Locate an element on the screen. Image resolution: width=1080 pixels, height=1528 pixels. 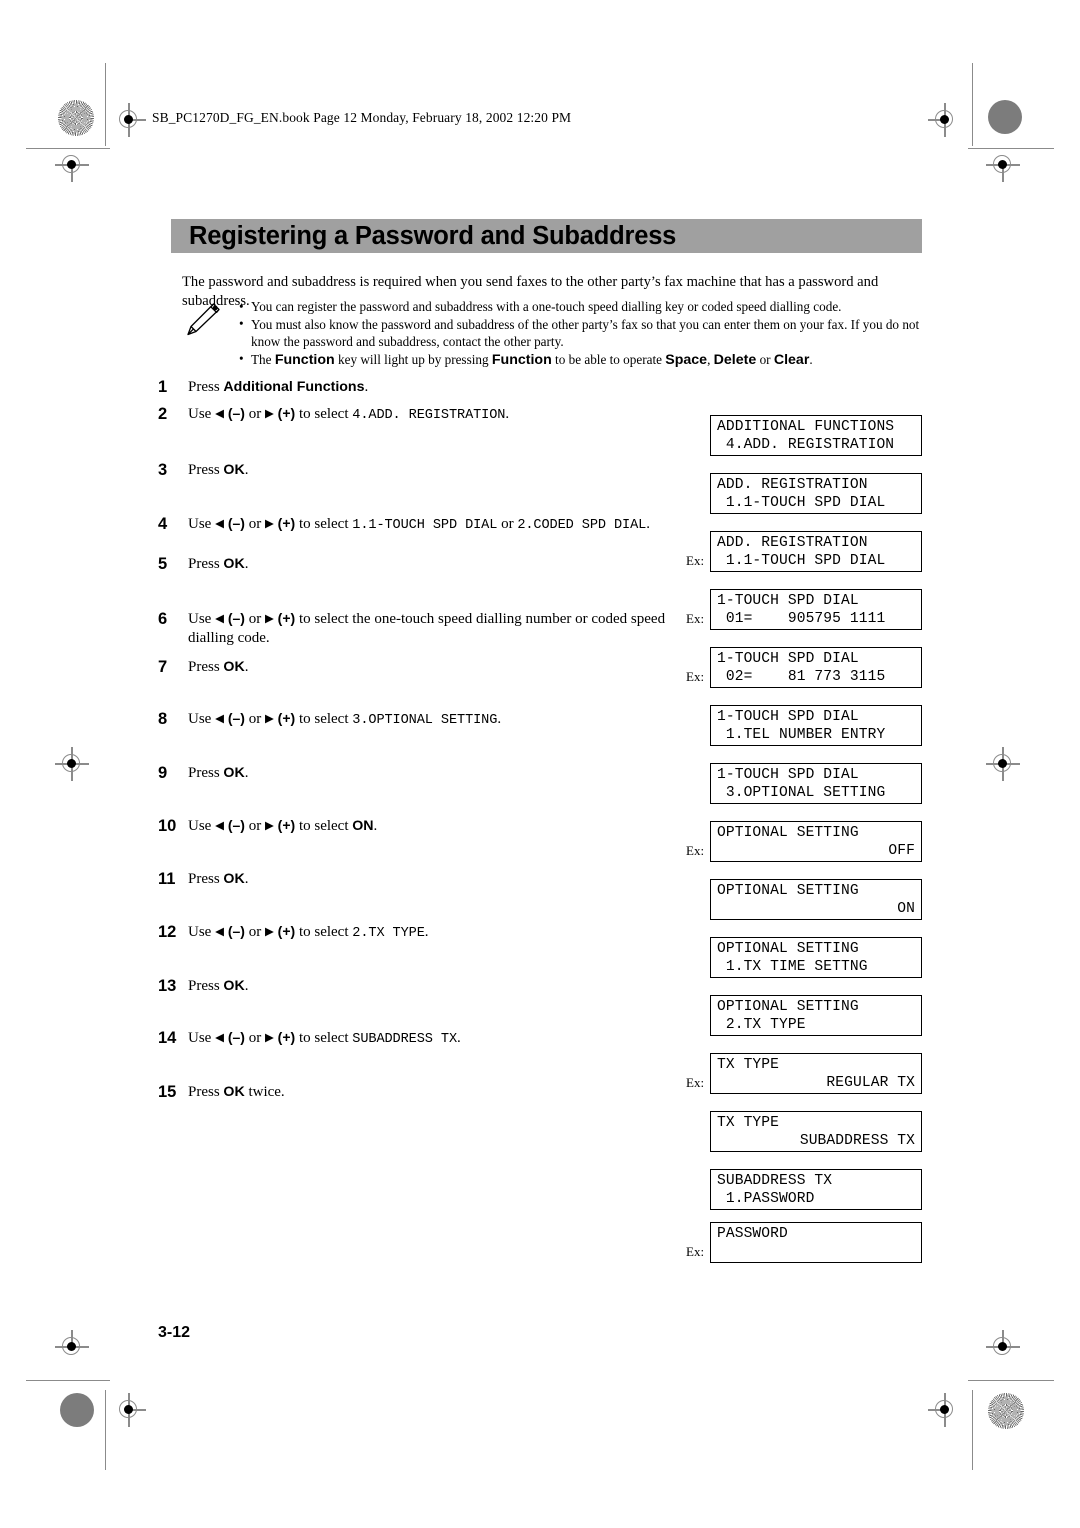
registration-mark-lower-right is located at coordinates (1003, 1347).